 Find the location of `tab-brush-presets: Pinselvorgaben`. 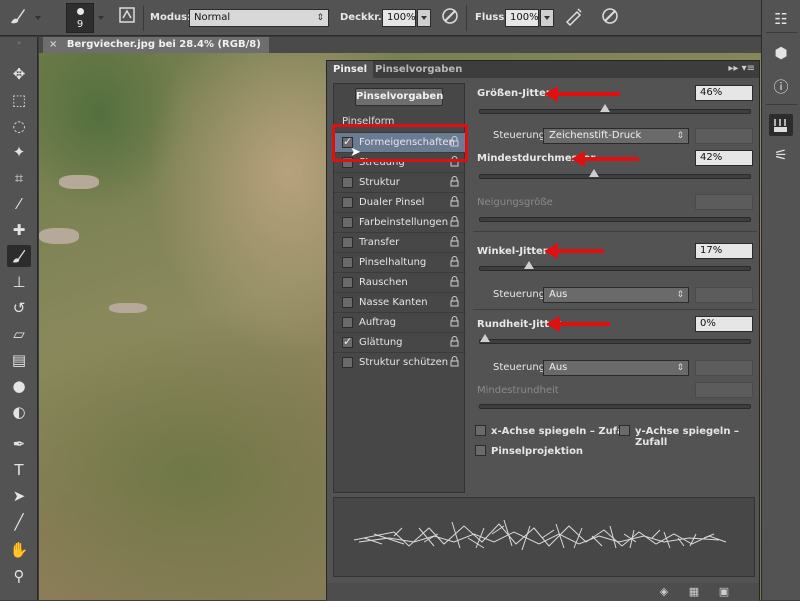

tab-brush-presets: Pinselvorgaben is located at coordinates (418, 69).